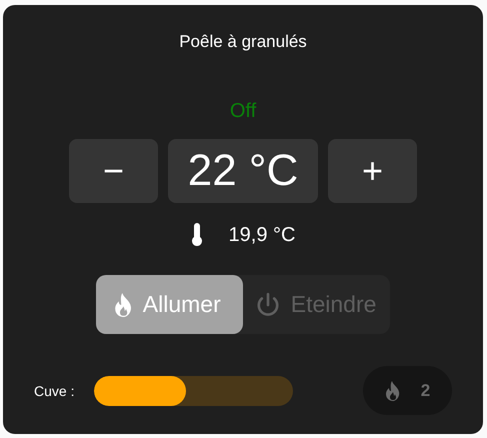  Describe the element at coordinates (425, 390) in the screenshot. I see `power-level-value: 2` at that location.